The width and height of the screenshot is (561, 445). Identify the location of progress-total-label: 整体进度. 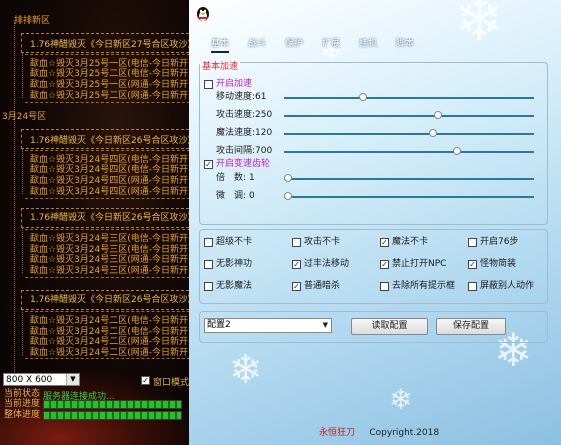
(22, 415).